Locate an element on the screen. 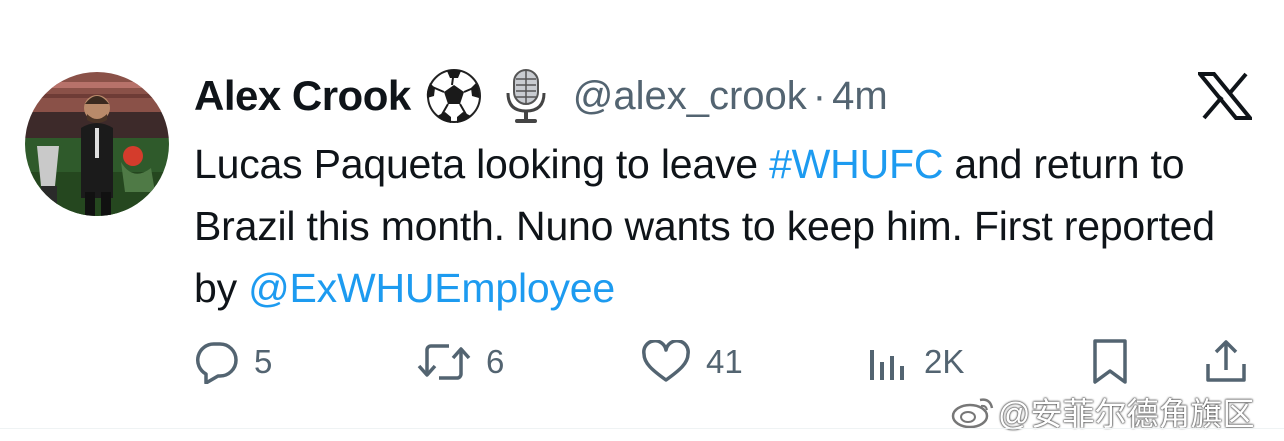  soccer-ball-icon is located at coordinates (454, 96).